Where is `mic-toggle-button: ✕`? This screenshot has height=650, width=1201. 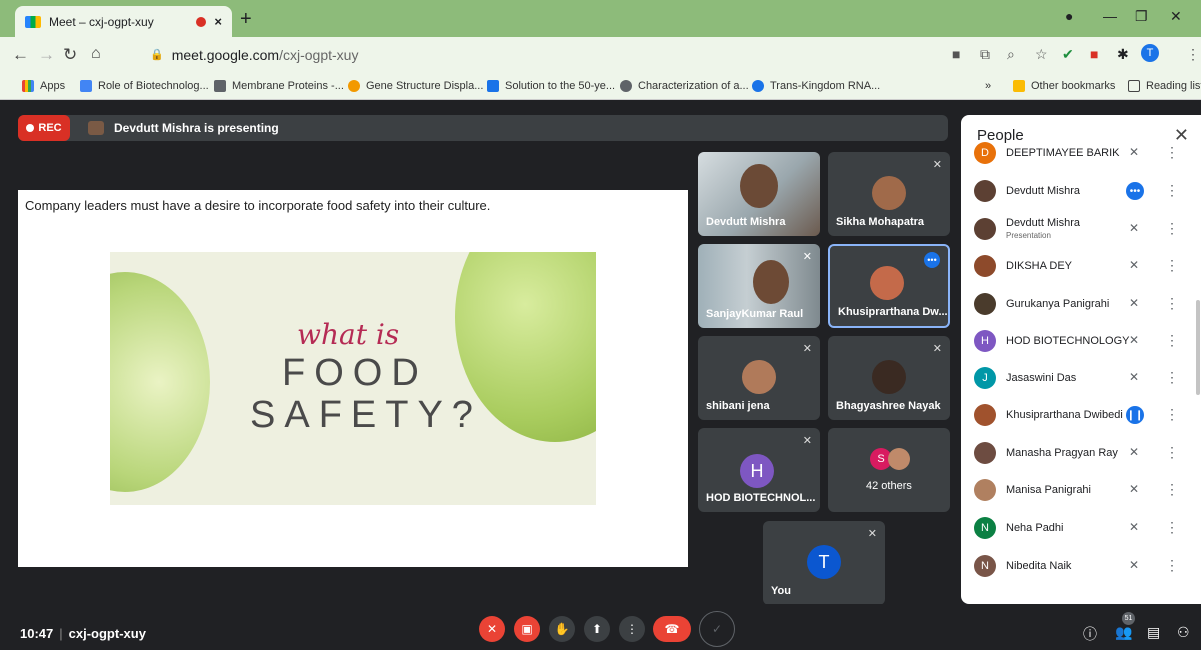 mic-toggle-button: ✕ is located at coordinates (492, 629).